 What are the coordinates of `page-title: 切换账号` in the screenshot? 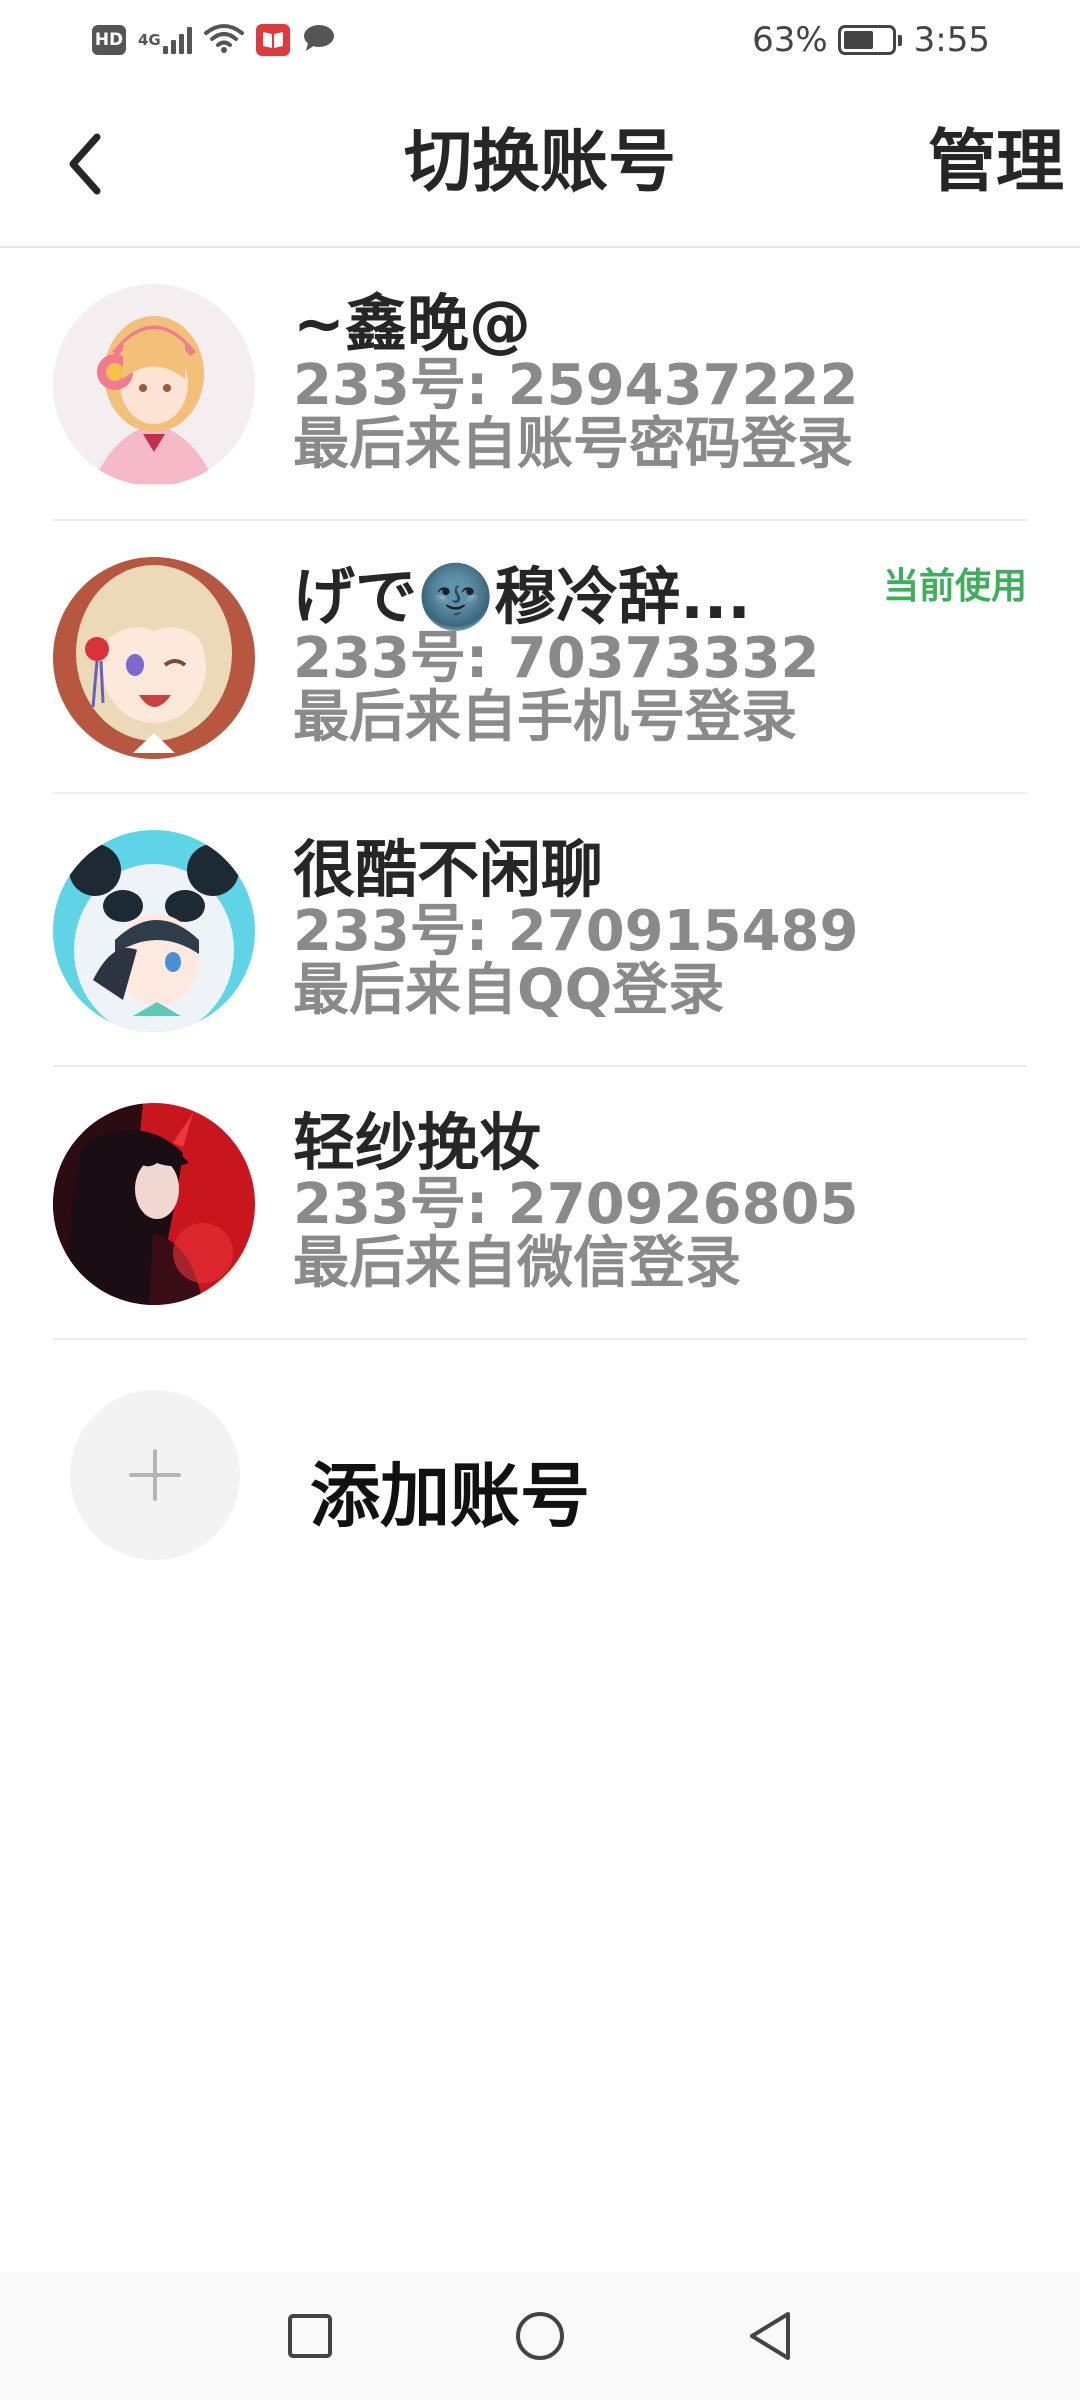 It's located at (539, 162).